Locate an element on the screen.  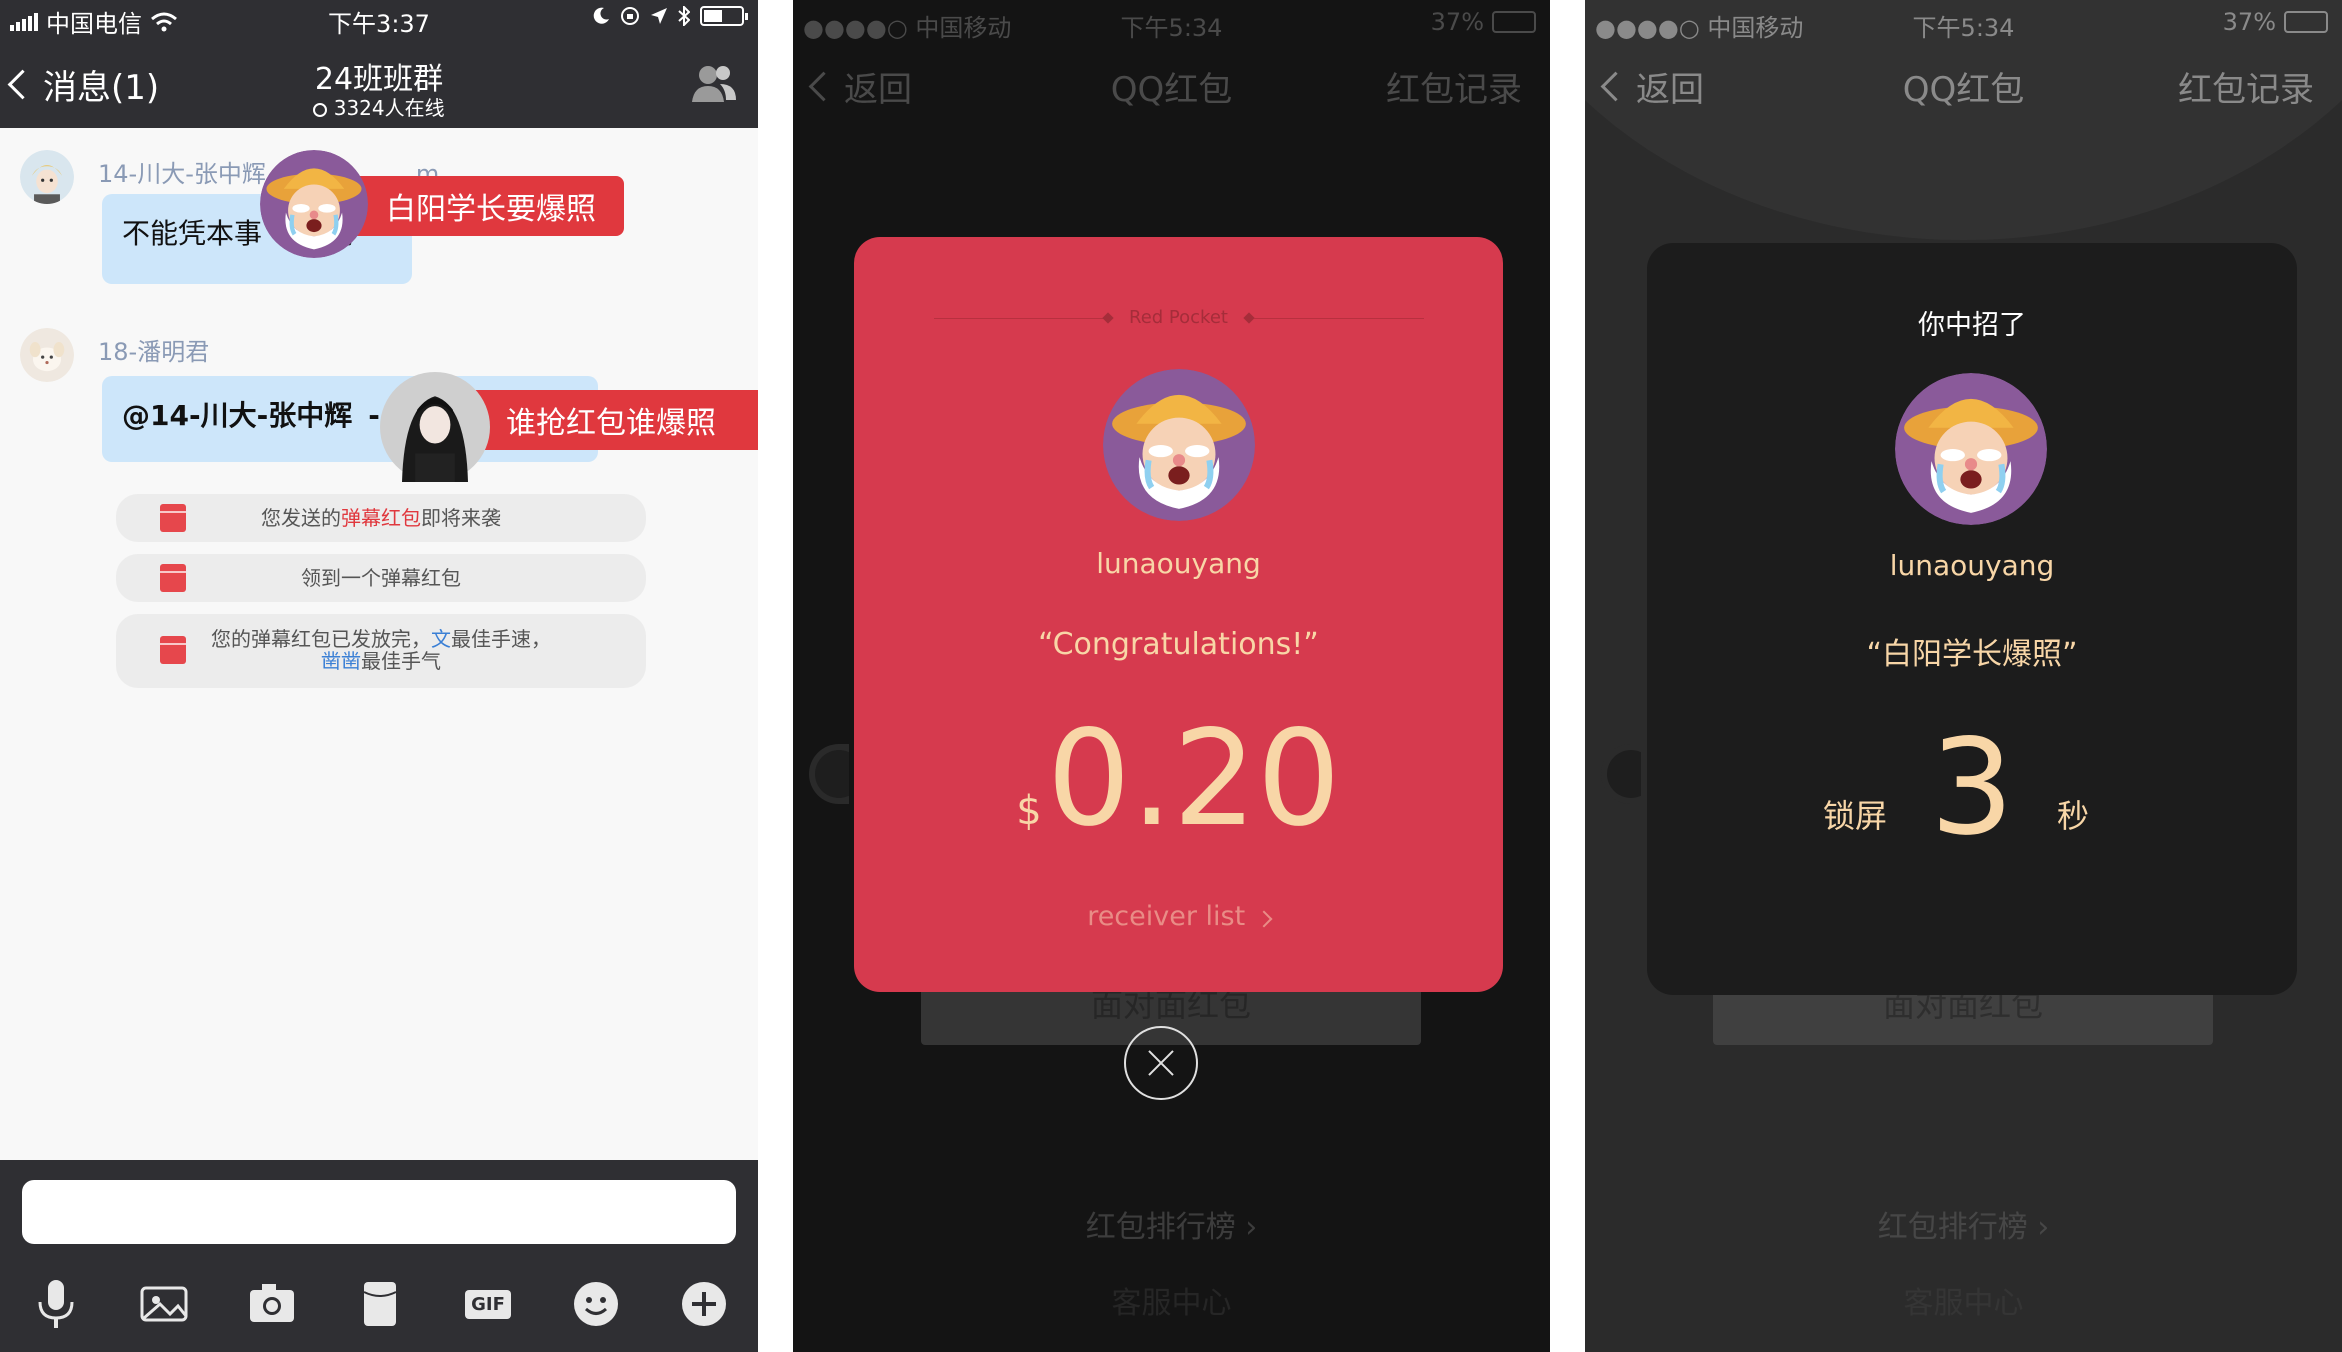
sender-name: 18-潘明君 is located at coordinates (154, 352).